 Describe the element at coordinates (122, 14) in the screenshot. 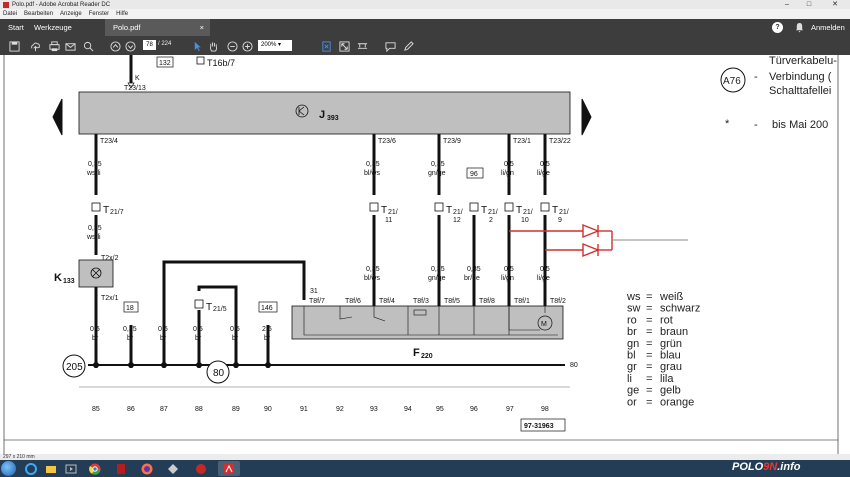

I see `menu-hilfe: Hilfe` at that location.